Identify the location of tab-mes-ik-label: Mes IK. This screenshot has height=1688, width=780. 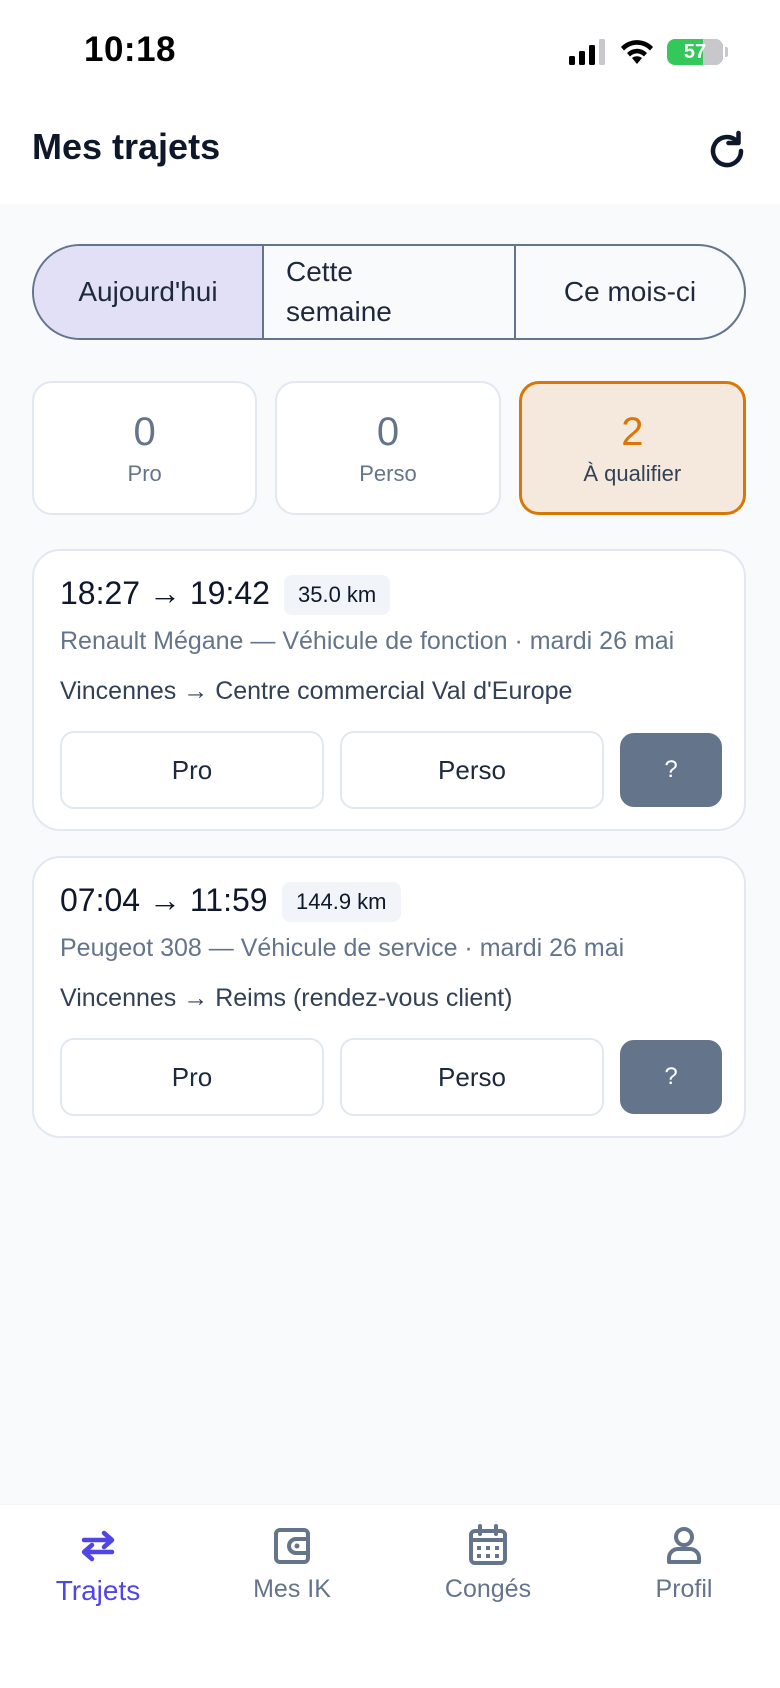
(292, 1589).